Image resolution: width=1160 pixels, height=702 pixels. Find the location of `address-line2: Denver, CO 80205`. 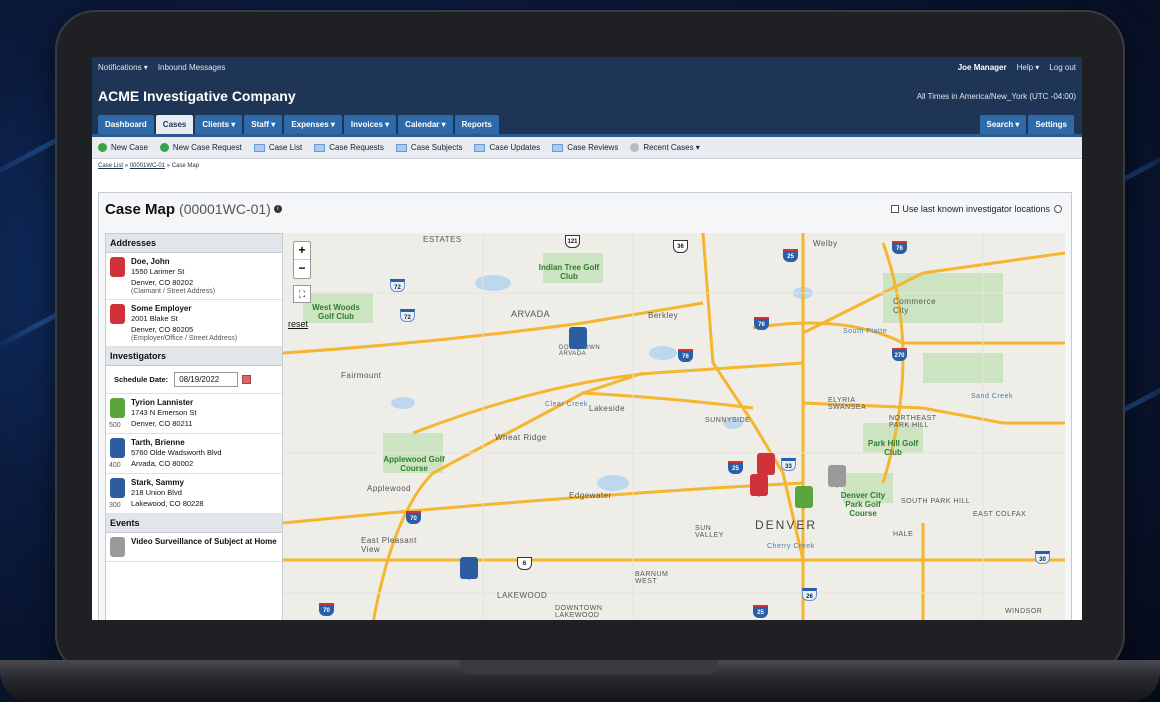

address-line2: Denver, CO 80205 is located at coordinates (162, 329).